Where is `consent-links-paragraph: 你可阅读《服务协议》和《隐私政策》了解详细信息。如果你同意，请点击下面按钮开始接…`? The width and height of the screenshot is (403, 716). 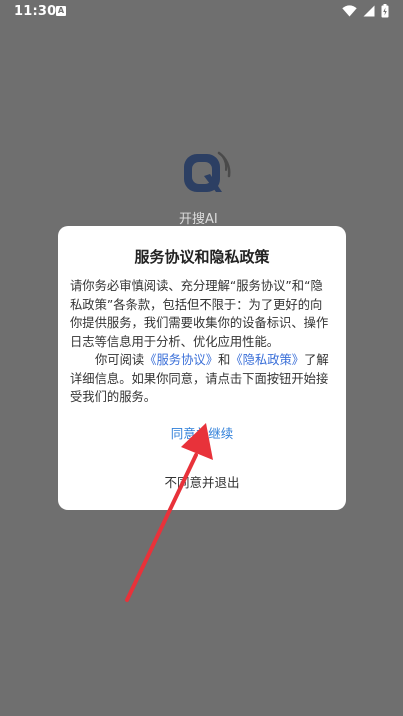
consent-links-paragraph: 你可阅读《服务协议》和《隐私政策》了解详细信息。如果你同意，请点击下面按钮开始接… is located at coordinates (202, 379).